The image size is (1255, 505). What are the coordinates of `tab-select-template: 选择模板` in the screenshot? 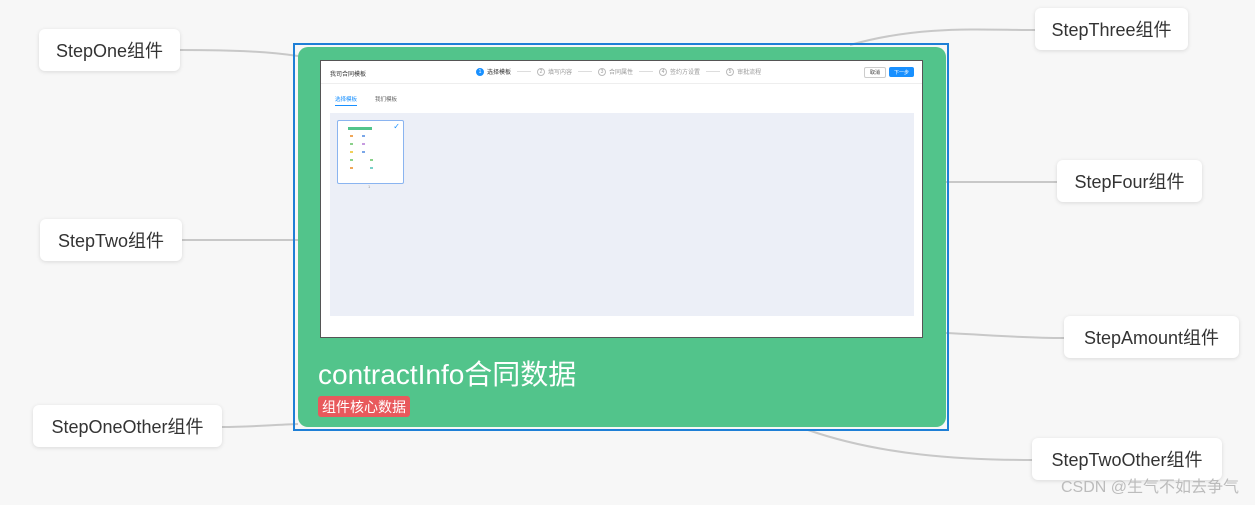 It's located at (346, 100).